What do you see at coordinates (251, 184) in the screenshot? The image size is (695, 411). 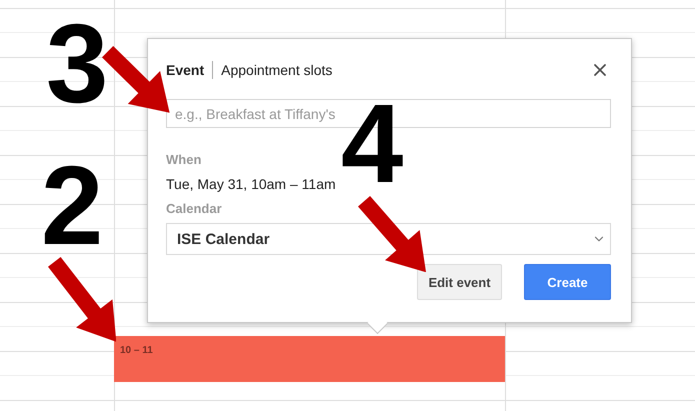 I see `when-value: Tue, May 31, 10am – 11am` at bounding box center [251, 184].